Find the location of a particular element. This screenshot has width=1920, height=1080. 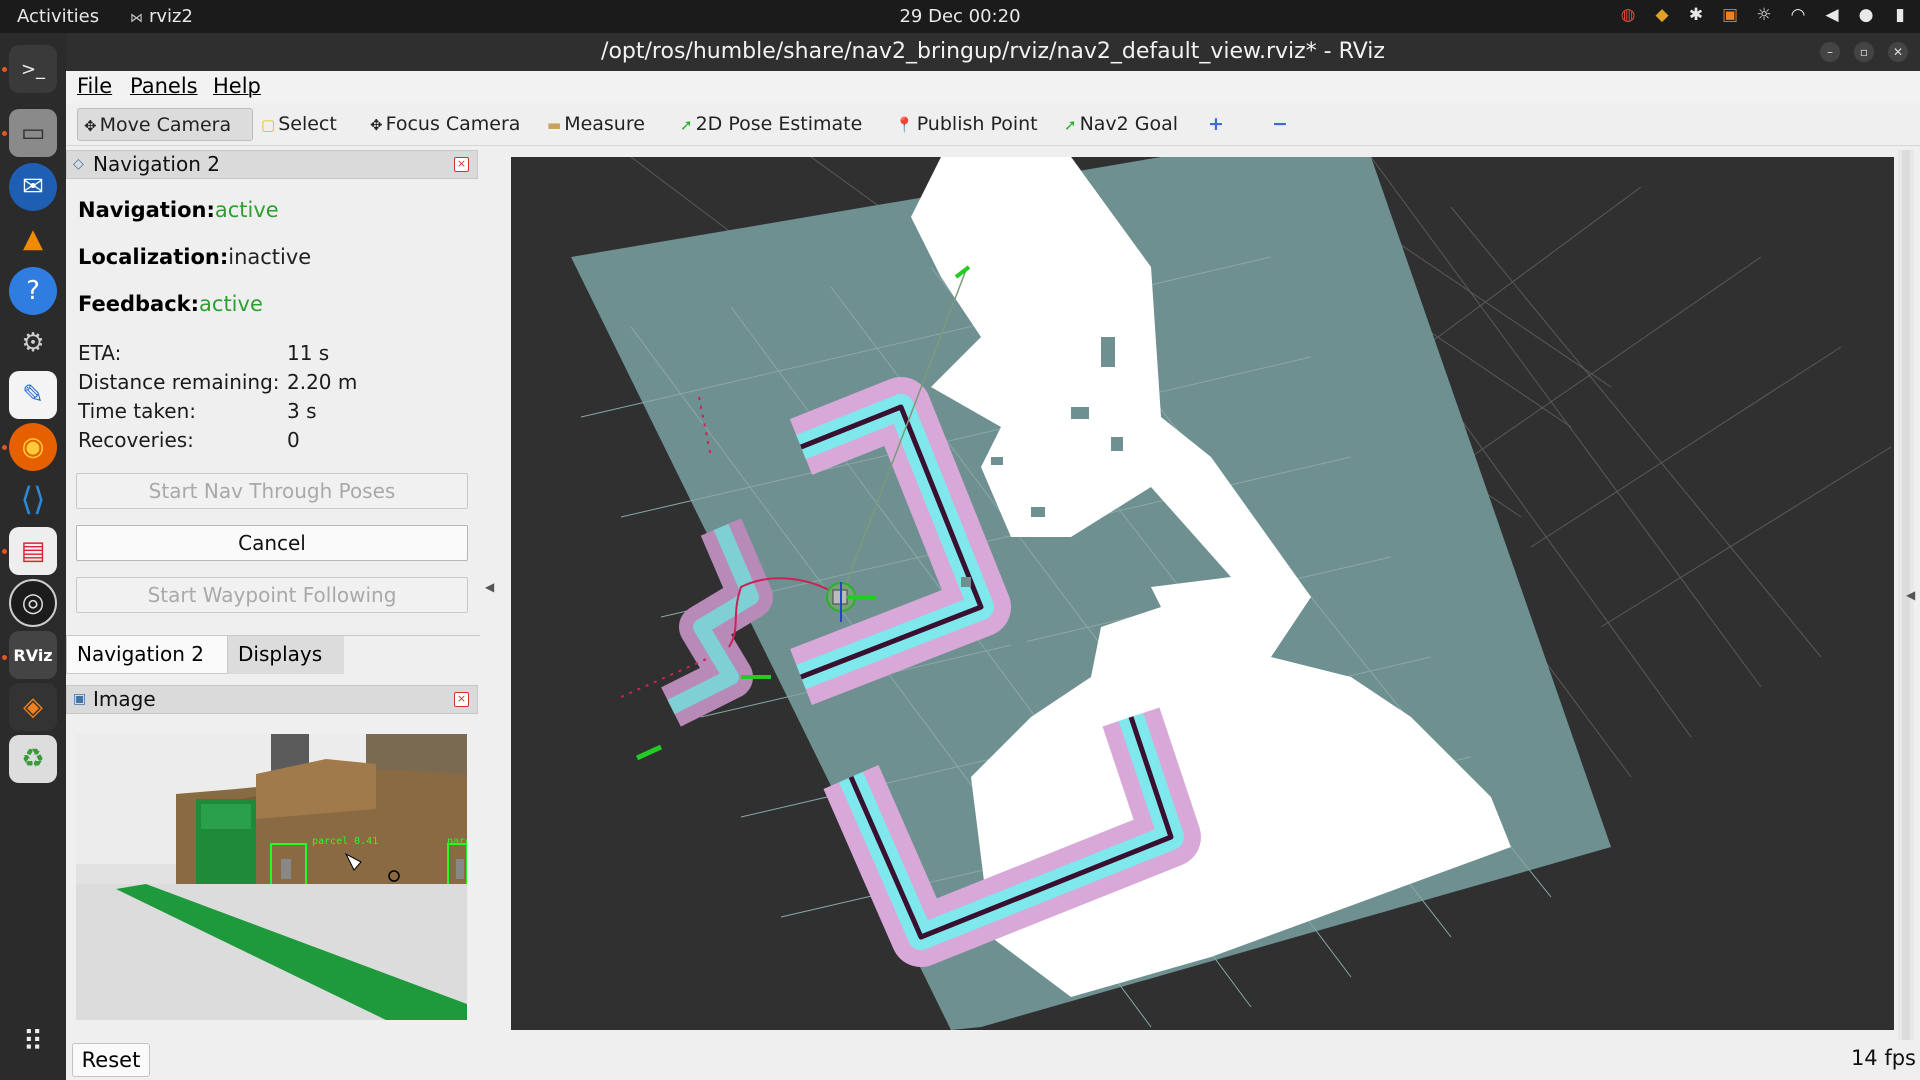

start-nav-through-poses-button: Start Nav Through Poses is located at coordinates (272, 491).